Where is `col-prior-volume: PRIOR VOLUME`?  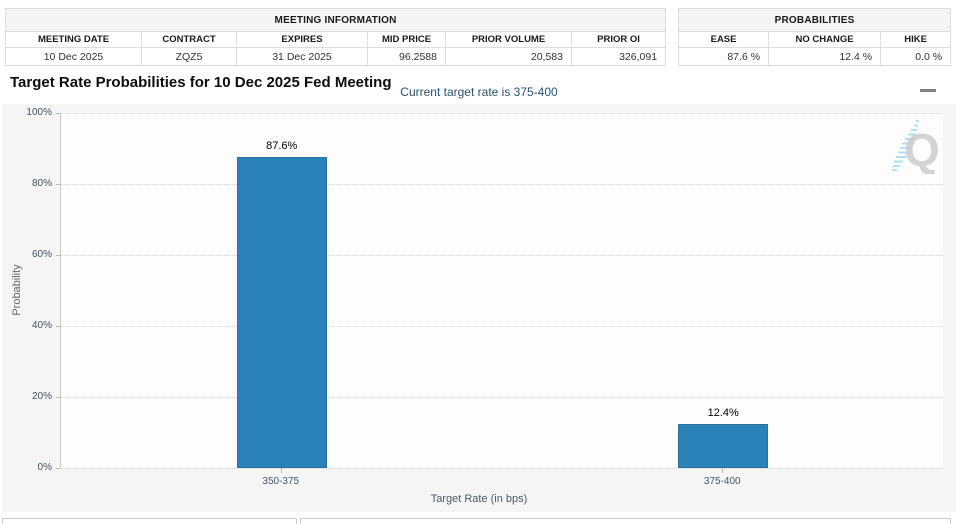
col-prior-volume: PRIOR VOLUME is located at coordinates (508, 39).